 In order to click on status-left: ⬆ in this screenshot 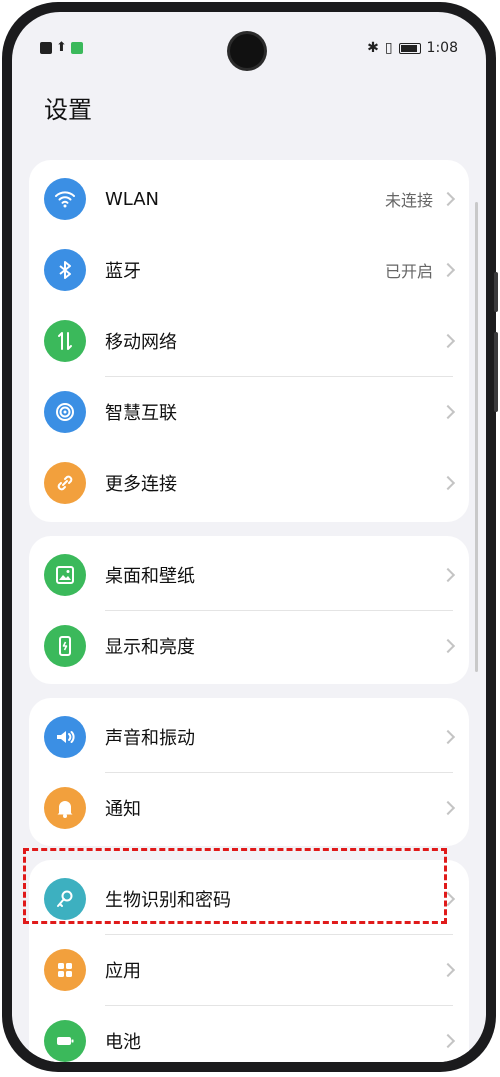, I will do `click(61, 47)`.